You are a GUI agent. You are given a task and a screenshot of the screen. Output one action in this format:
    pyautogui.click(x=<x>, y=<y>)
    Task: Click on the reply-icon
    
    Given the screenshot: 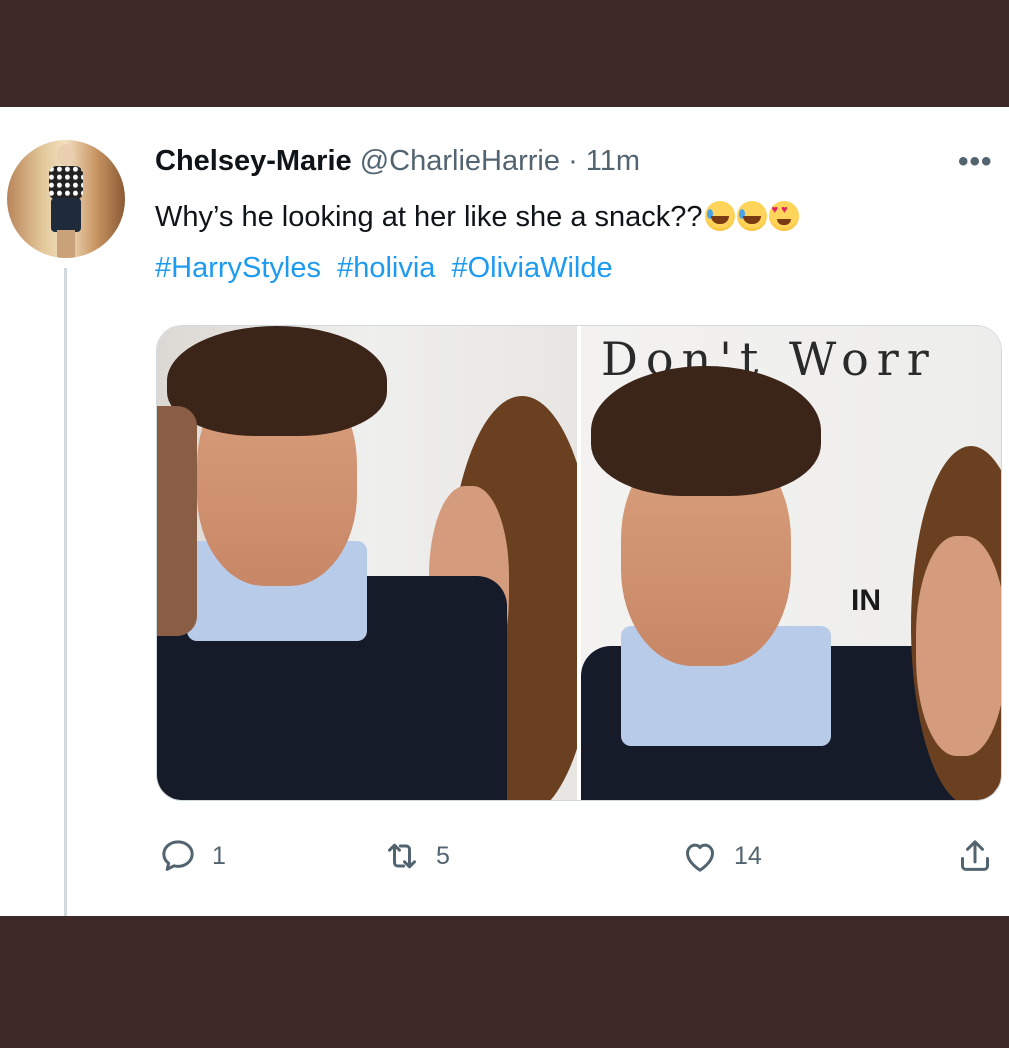 What is the action you would take?
    pyautogui.click(x=178, y=855)
    